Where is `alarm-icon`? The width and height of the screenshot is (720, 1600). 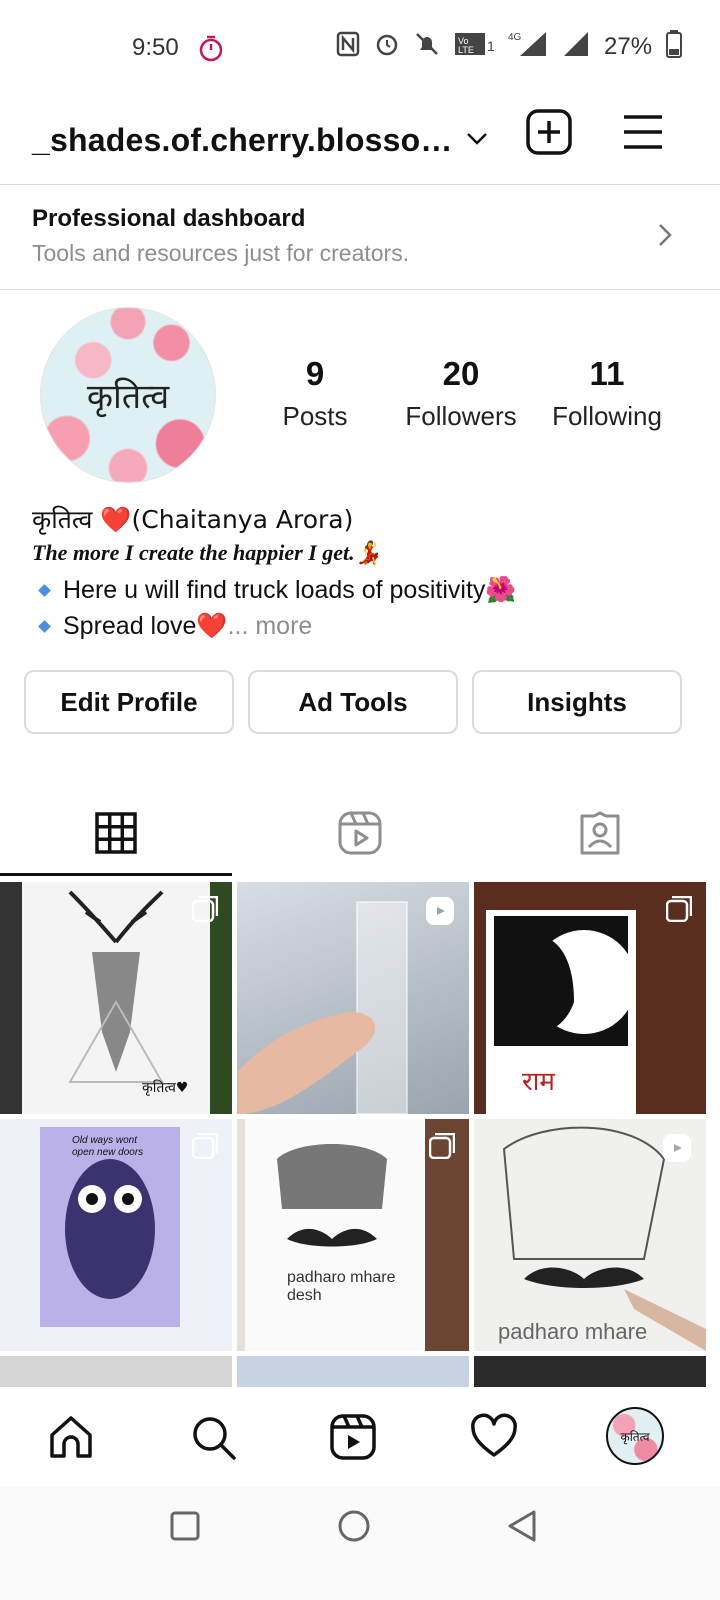
alarm-icon is located at coordinates (387, 46).